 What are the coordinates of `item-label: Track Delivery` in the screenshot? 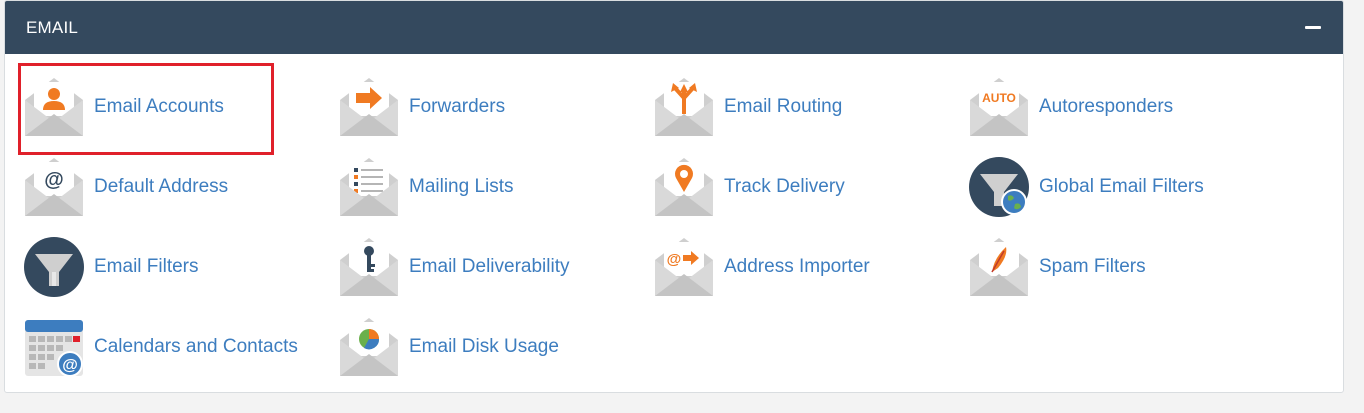 It's located at (784, 186).